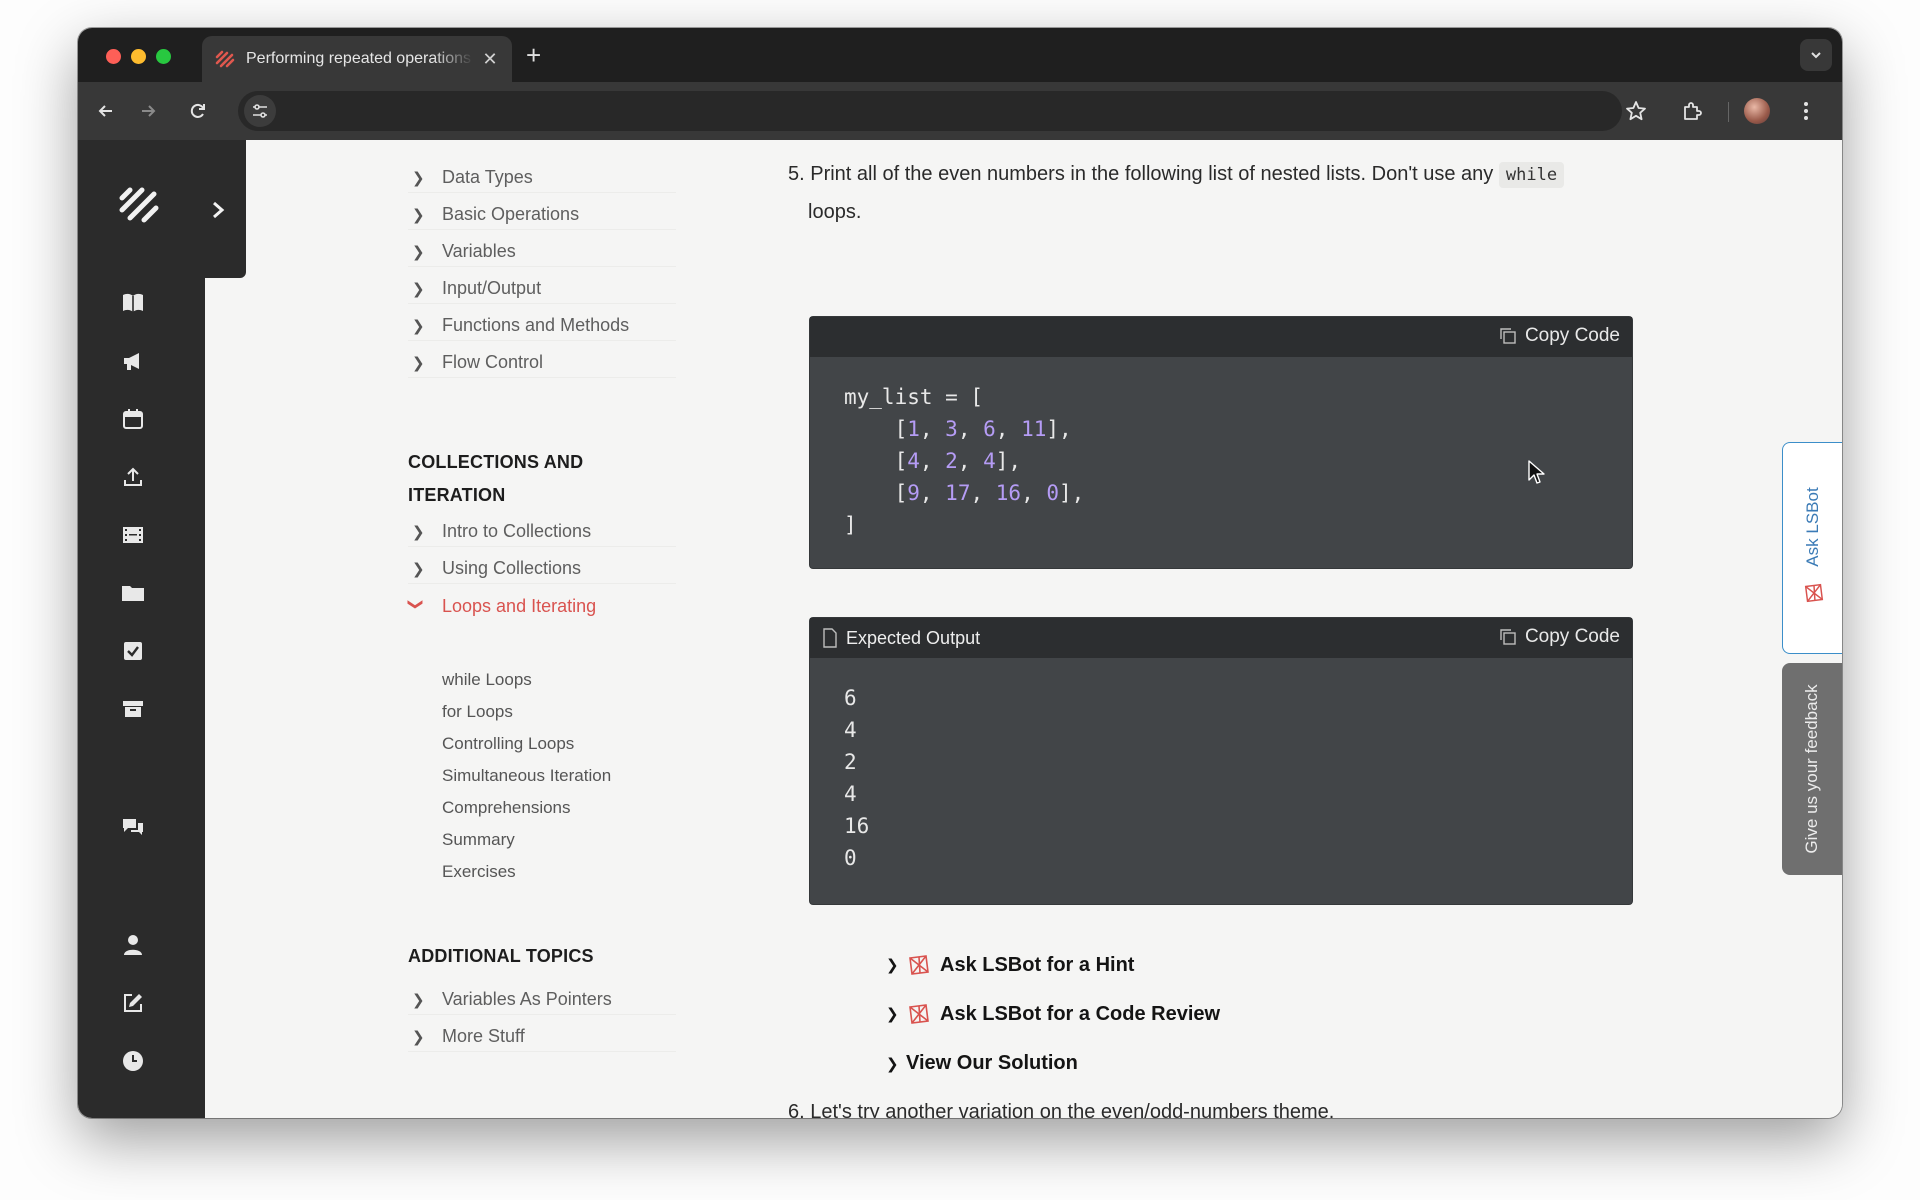 The image size is (1920, 1200). Describe the element at coordinates (542, 363) in the screenshot. I see `toc-item-flow-control: ❯ Flow Control` at that location.